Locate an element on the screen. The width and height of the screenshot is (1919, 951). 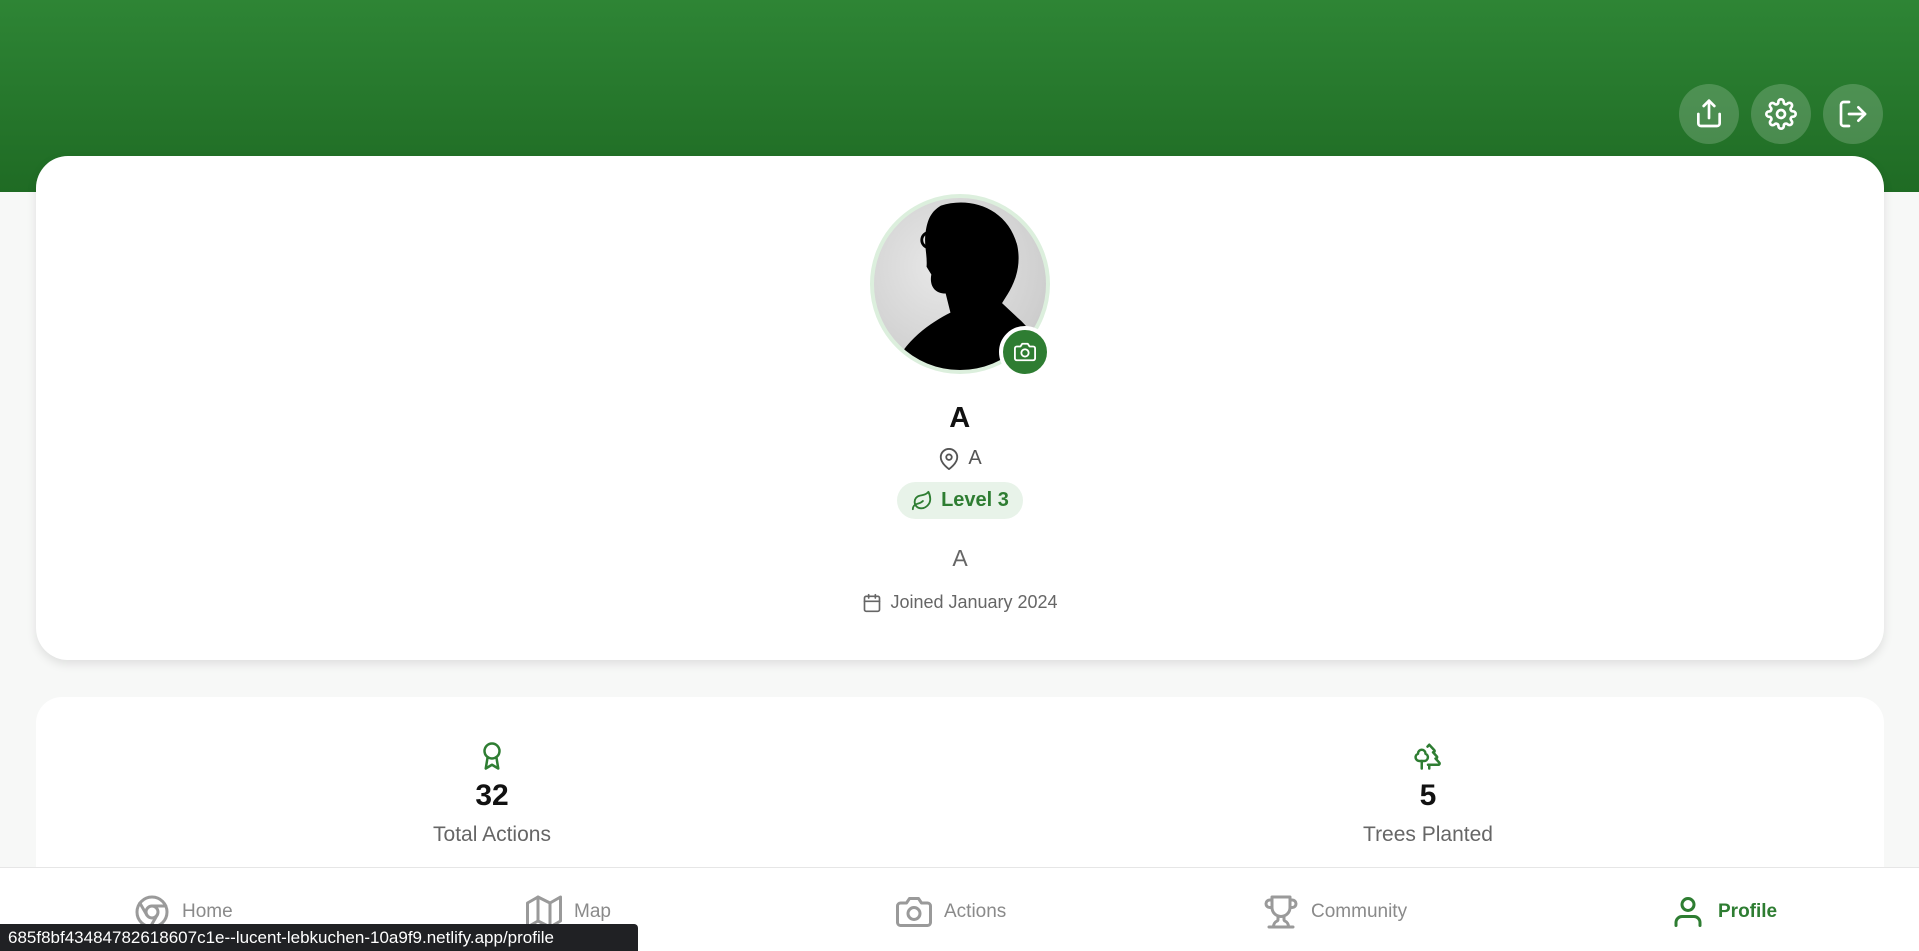
share-button is located at coordinates (1709, 114).